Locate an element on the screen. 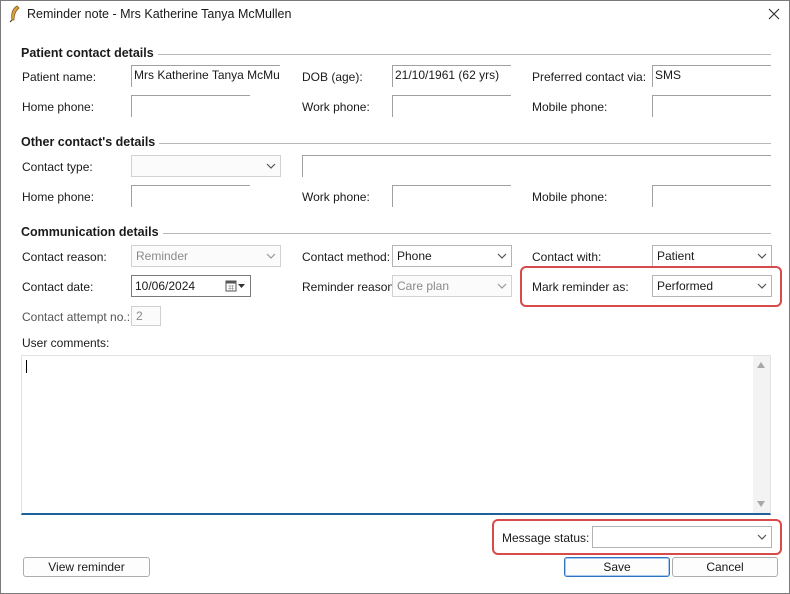  contact-reason-value: Reminder is located at coordinates (162, 256).